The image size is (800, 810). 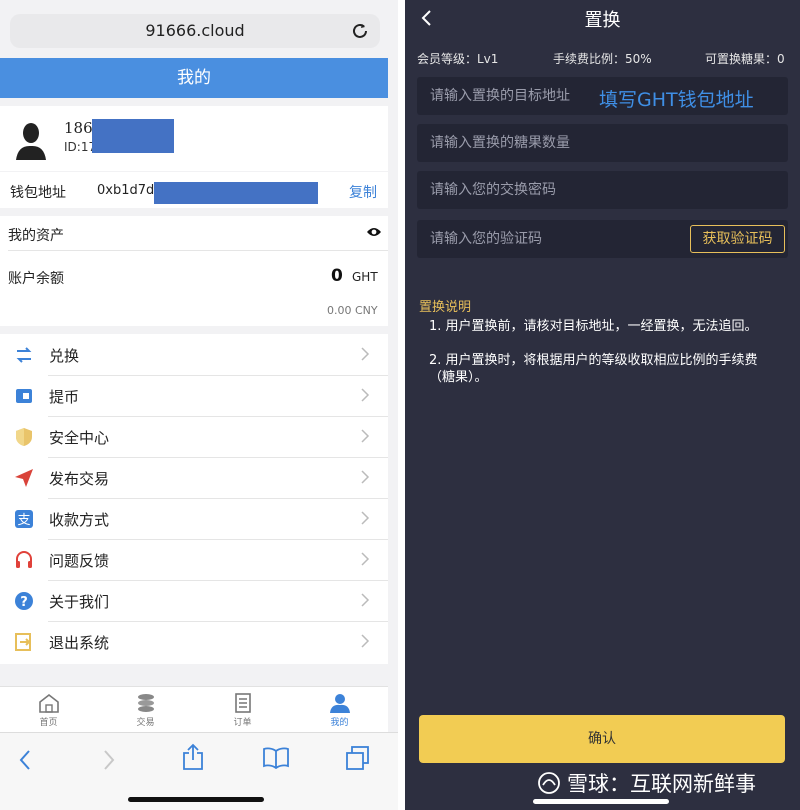 I want to click on note-item: 1. 用户置换前，请核对目标地址，一经置换，无法追回。, so click(x=593, y=326).